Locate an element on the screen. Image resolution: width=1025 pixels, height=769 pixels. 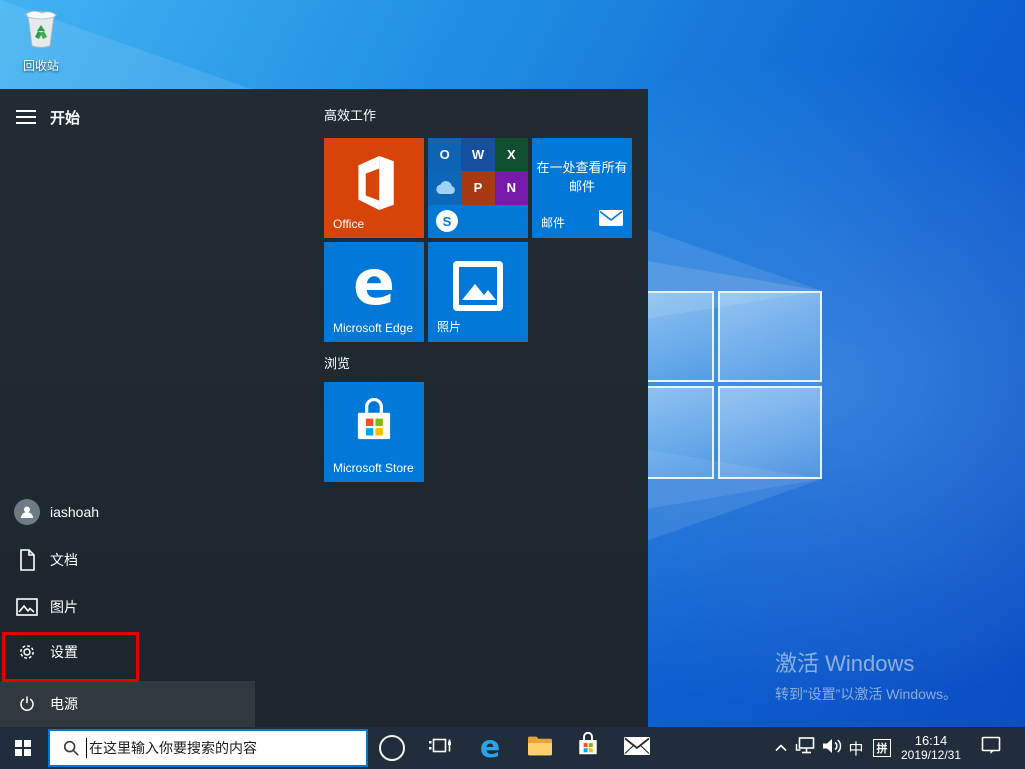
tile-office-apps-group: O W X P N S is located at coordinates (478, 188).